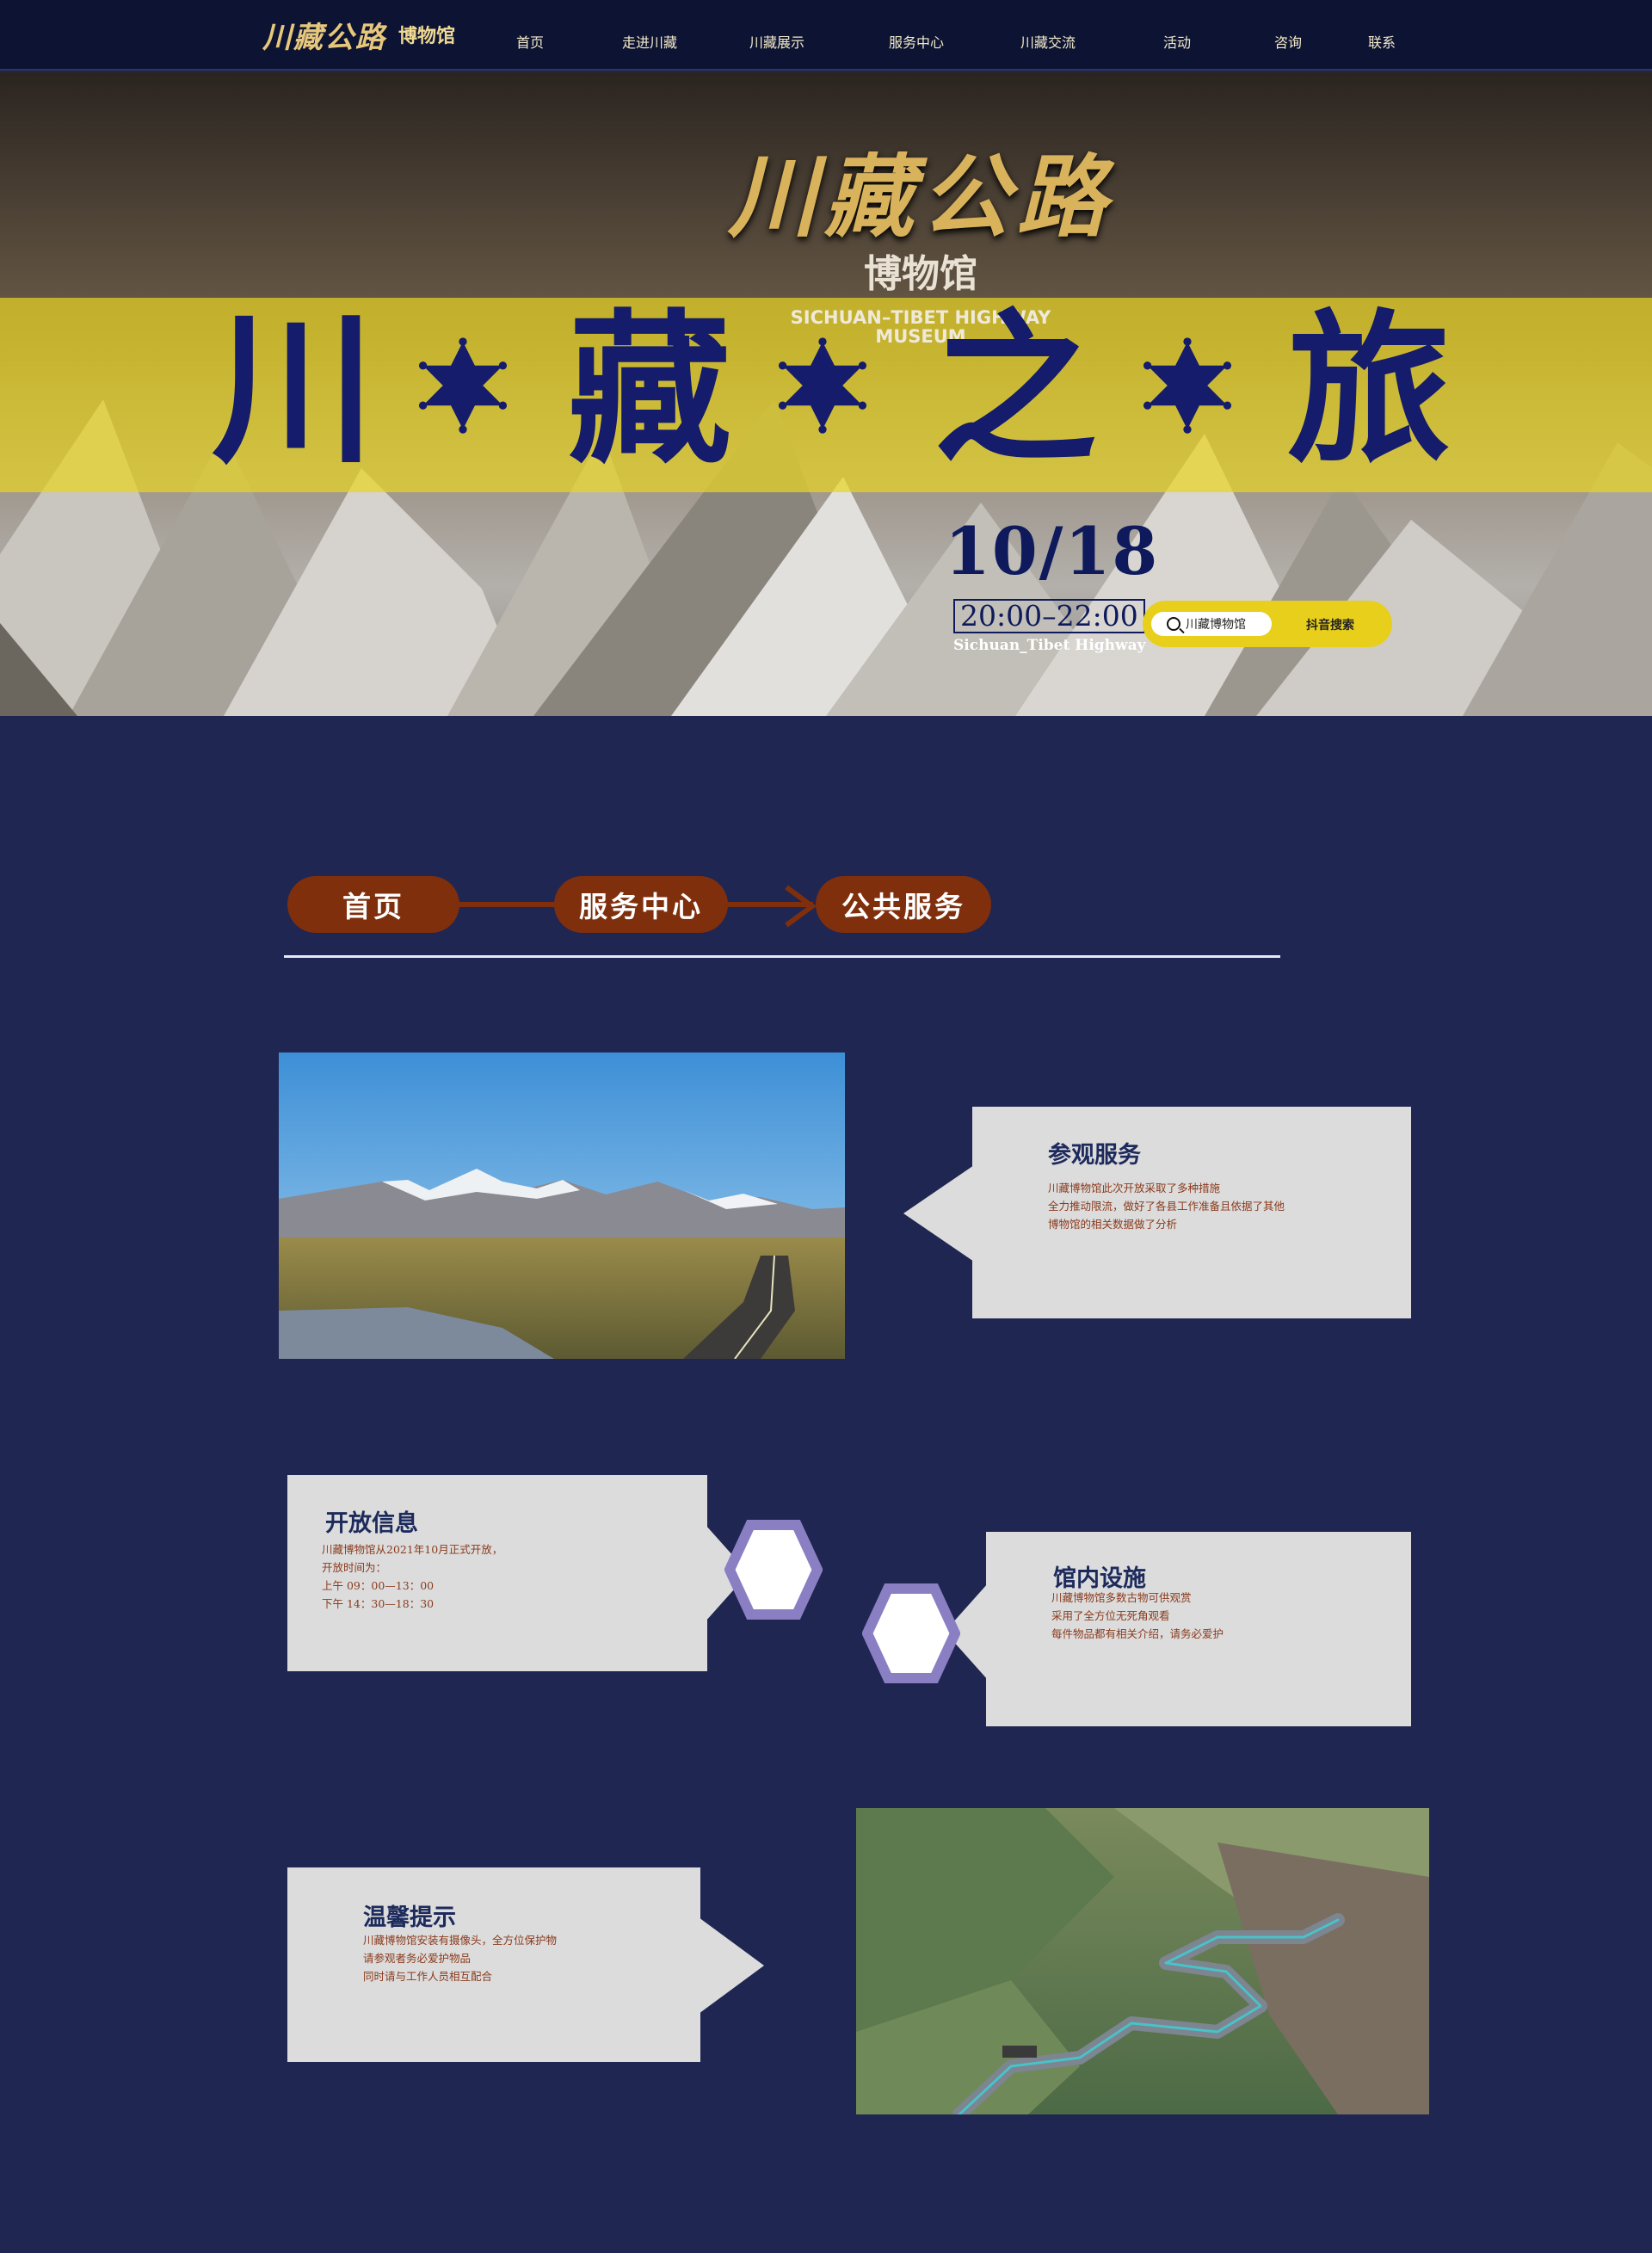 Image resolution: width=1652 pixels, height=2253 pixels. What do you see at coordinates (1173, 624) in the screenshot?
I see `search-icon` at bounding box center [1173, 624].